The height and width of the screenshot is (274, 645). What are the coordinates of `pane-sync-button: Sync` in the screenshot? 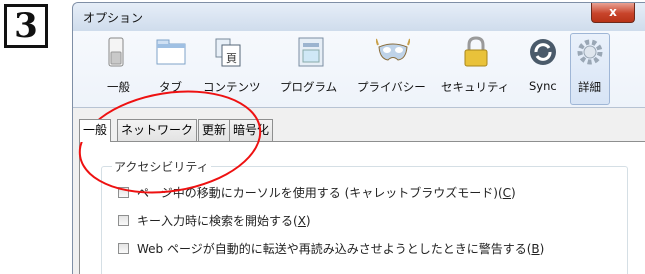 It's located at (543, 69).